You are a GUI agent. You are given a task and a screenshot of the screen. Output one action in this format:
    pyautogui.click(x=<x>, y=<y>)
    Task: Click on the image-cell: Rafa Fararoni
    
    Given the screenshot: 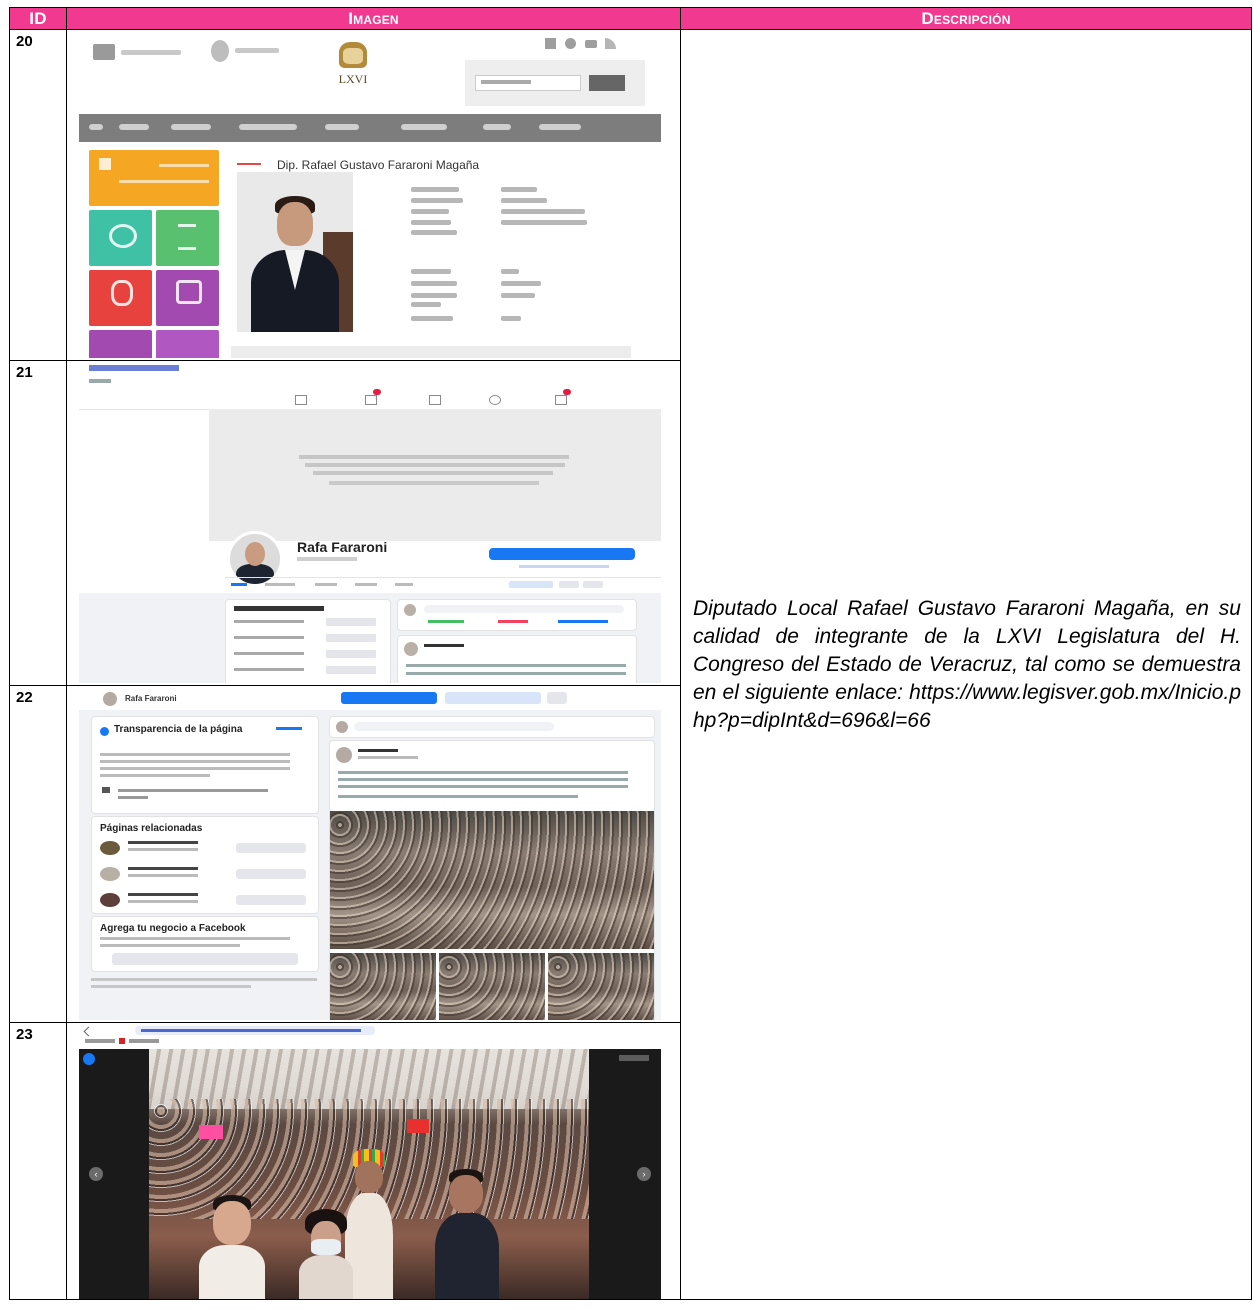 What is the action you would take?
    pyautogui.click(x=373, y=523)
    